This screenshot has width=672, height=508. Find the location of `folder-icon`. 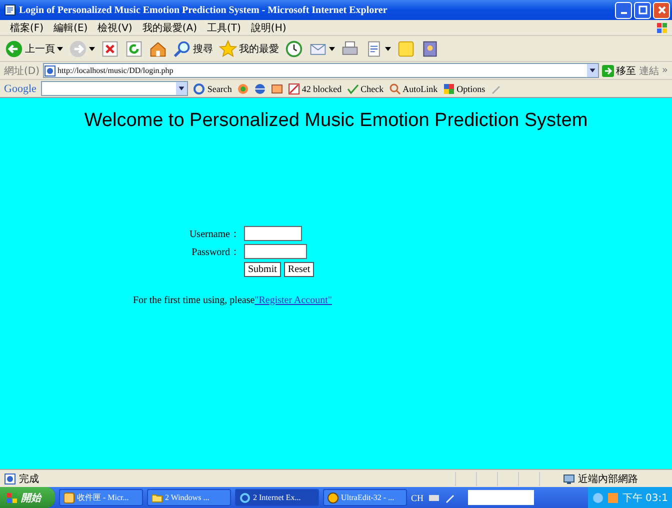

folder-icon is located at coordinates (157, 498).